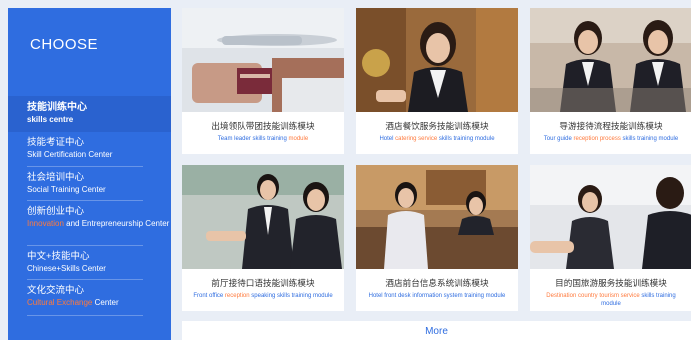 The width and height of the screenshot is (691, 340). What do you see at coordinates (66, 268) in the screenshot?
I see `sidebar-item-en: Chinese+Skills Center` at bounding box center [66, 268].